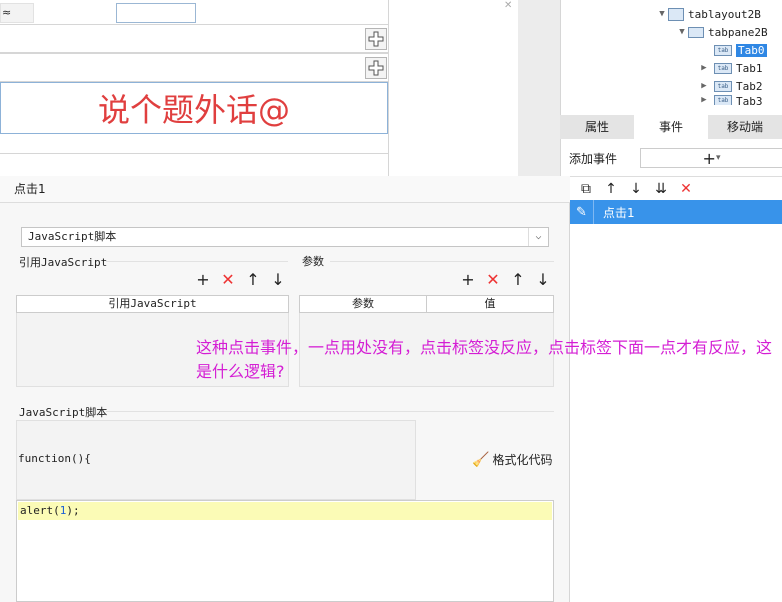 This screenshot has height=602, width=782. I want to click on add-event-button: + ▾, so click(711, 158).